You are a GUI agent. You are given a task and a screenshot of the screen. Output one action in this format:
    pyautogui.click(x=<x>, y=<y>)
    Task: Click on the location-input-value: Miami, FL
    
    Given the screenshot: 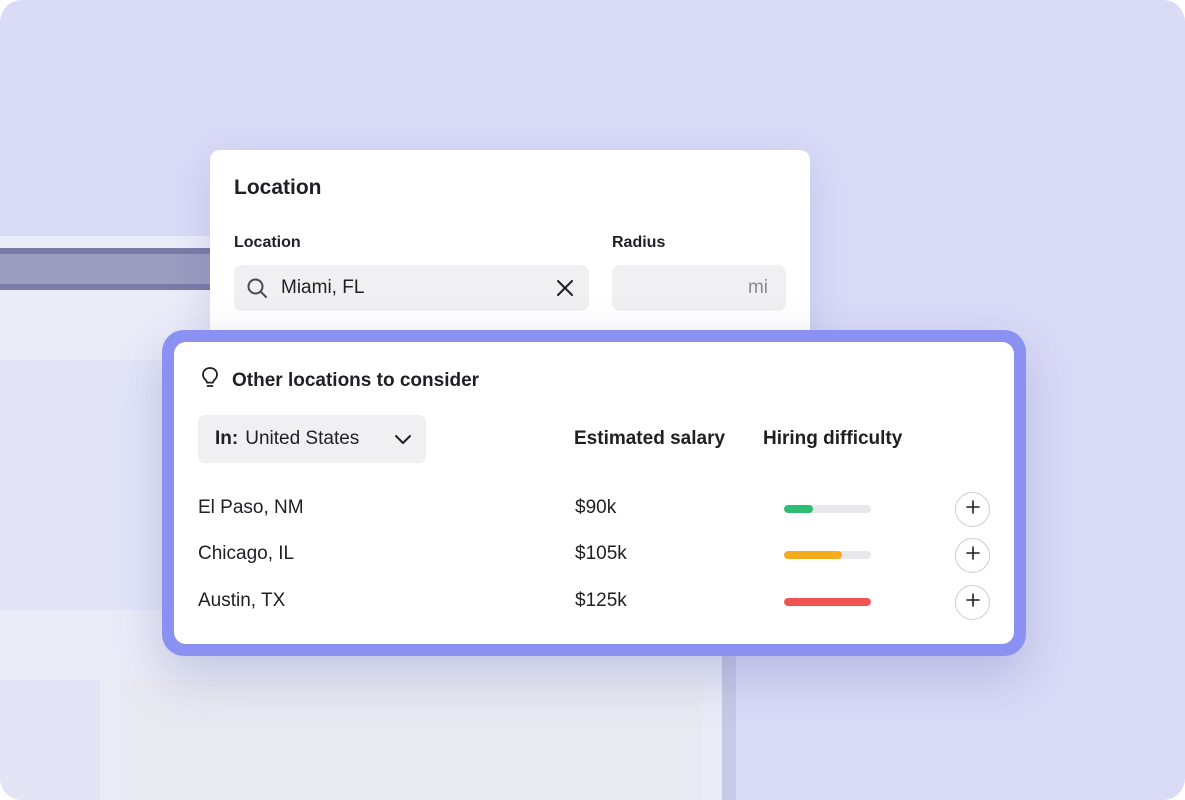 What is the action you would take?
    pyautogui.click(x=323, y=287)
    